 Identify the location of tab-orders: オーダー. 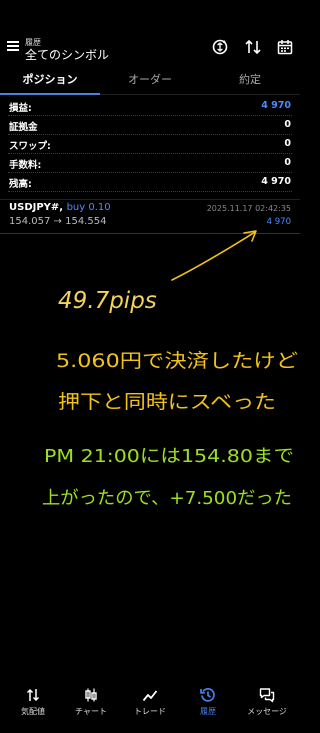
(150, 80).